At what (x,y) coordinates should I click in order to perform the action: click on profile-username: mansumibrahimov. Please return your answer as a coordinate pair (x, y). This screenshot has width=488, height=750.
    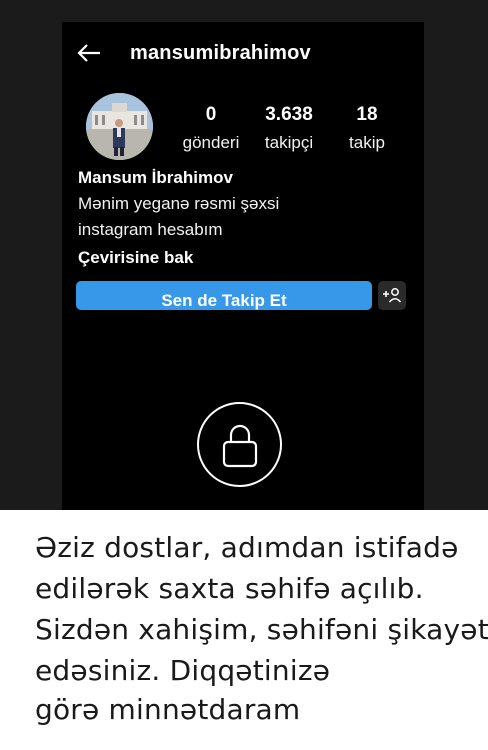
    Looking at the image, I should click on (220, 53).